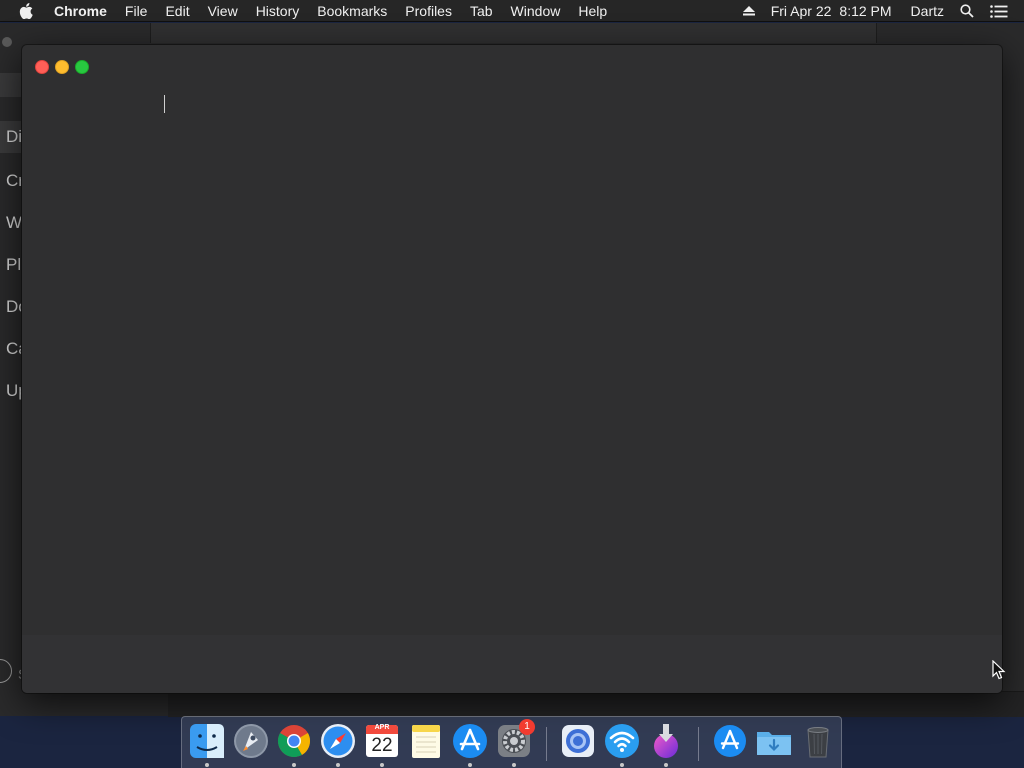  Describe the element at coordinates (164, 104) in the screenshot. I see `text-caret` at that location.